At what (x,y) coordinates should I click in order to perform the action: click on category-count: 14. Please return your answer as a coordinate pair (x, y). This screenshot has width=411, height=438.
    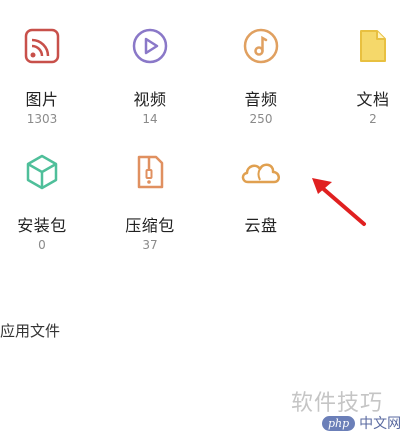
    Looking at the image, I should click on (150, 119).